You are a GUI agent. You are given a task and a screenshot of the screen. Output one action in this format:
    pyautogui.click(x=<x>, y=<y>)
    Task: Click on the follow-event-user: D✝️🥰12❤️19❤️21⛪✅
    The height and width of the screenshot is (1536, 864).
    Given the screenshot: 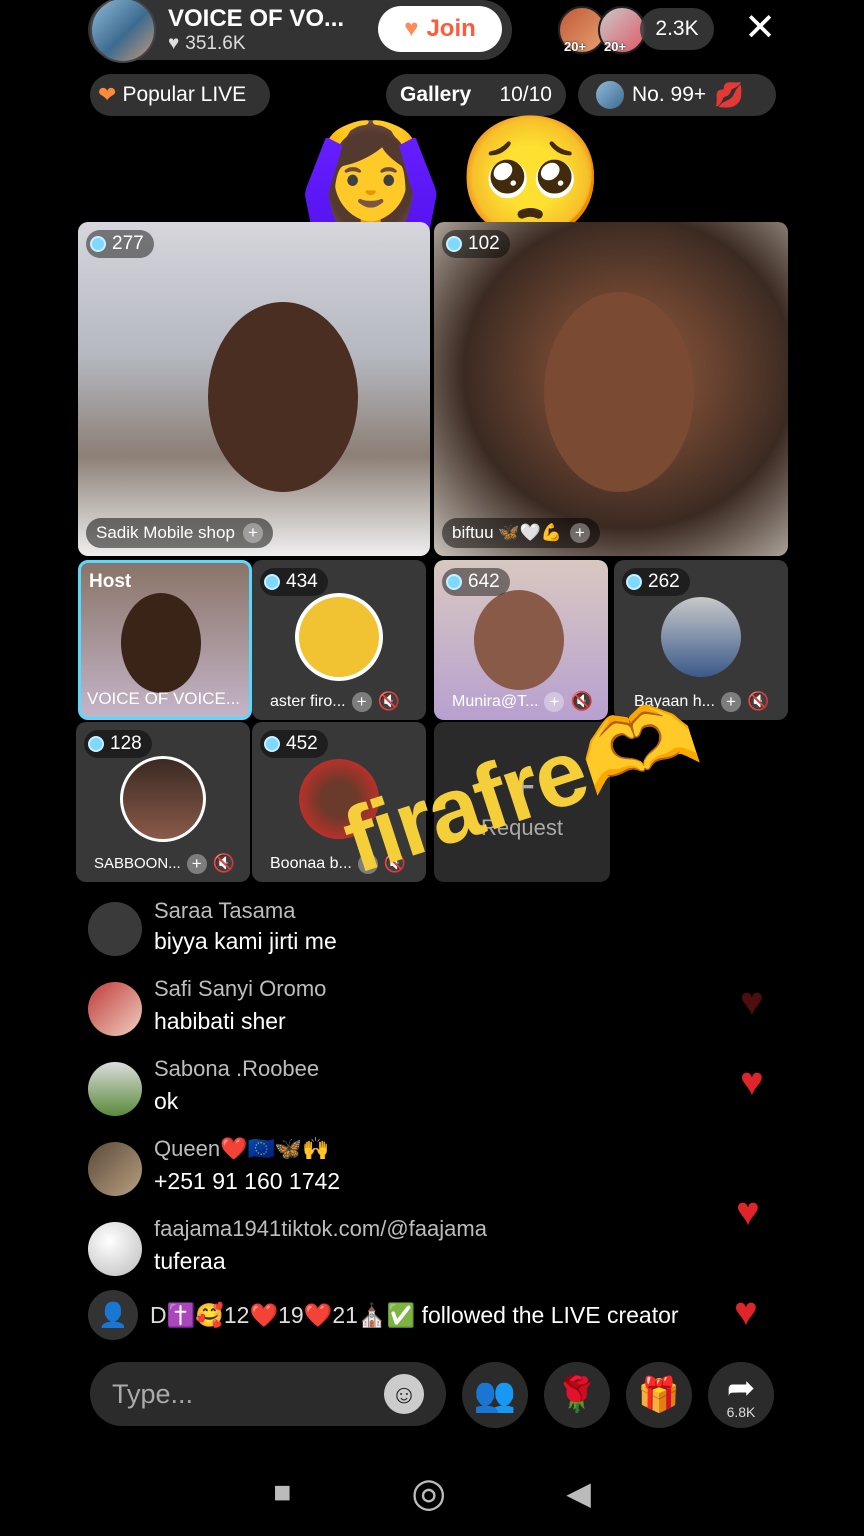 What is the action you would take?
    pyautogui.click(x=283, y=1314)
    